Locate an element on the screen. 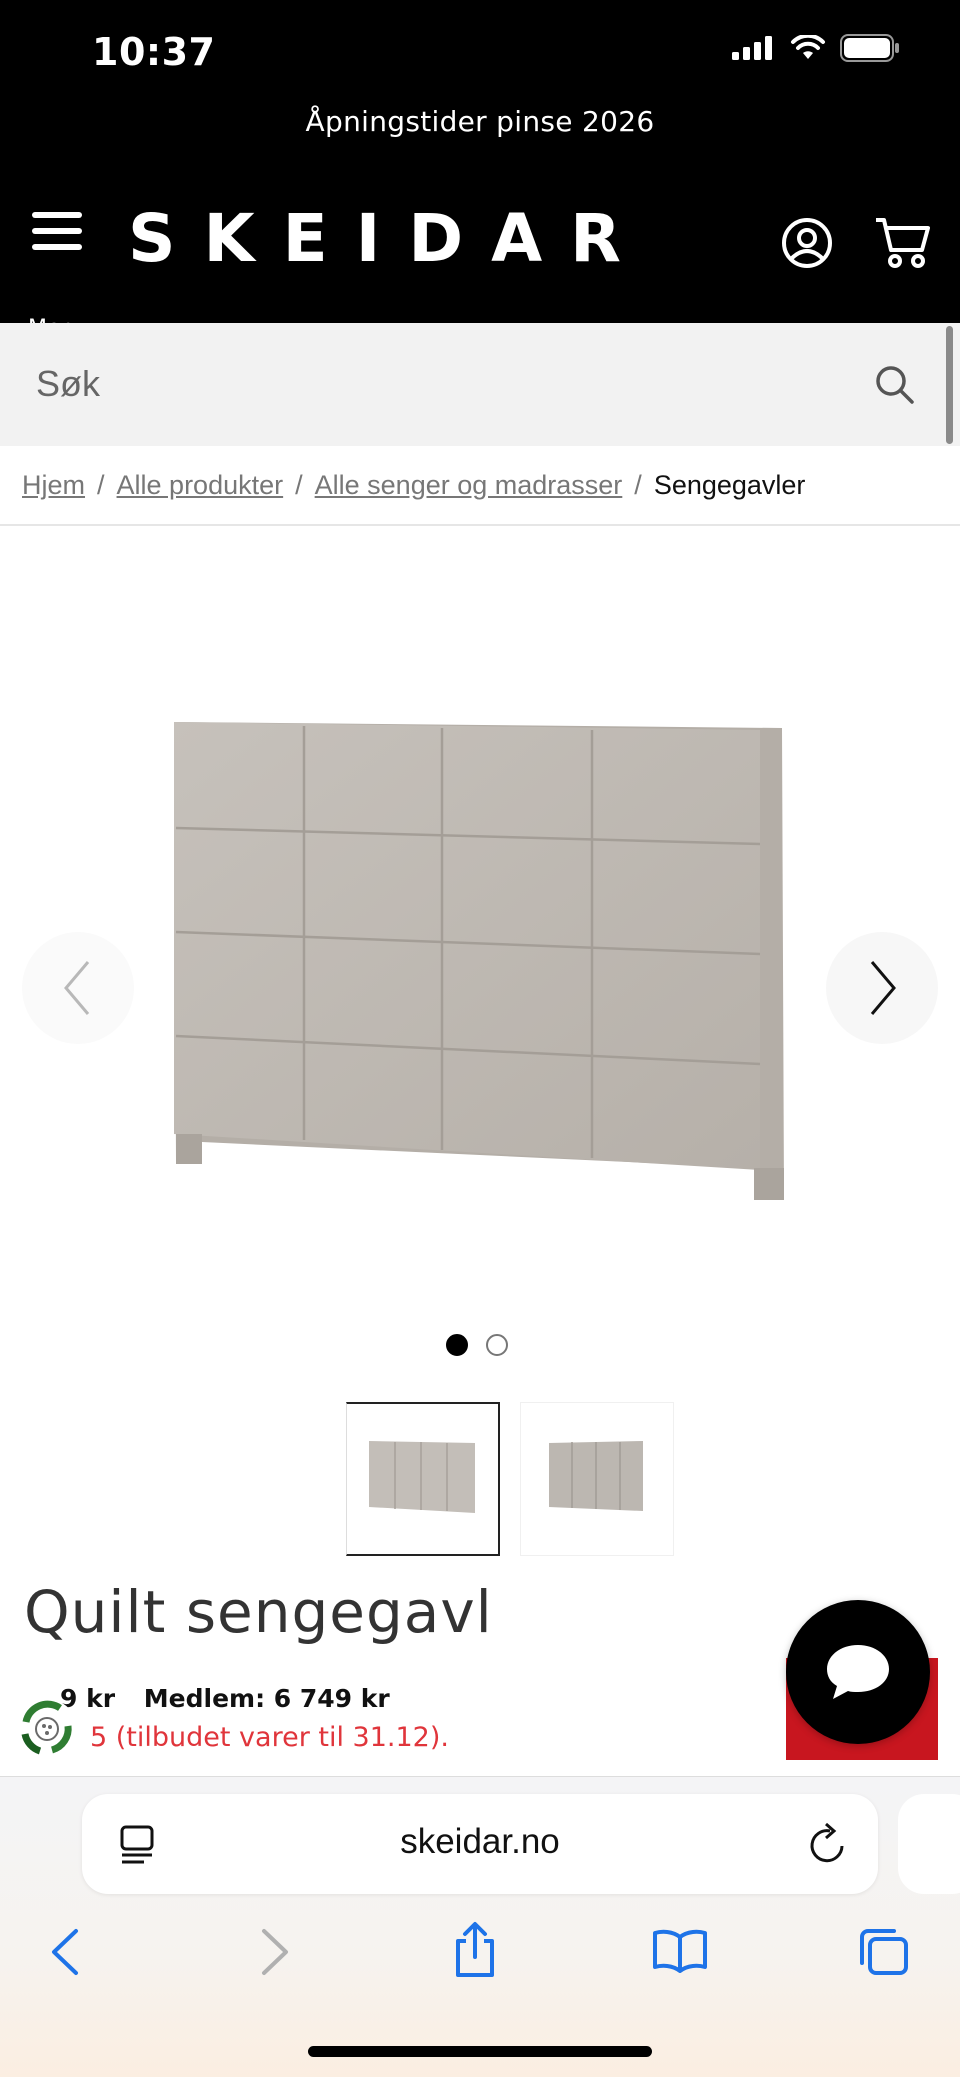 The image size is (960, 2077). offer-text: 5 (tilbudet varer til 31.12). is located at coordinates (269, 1737).